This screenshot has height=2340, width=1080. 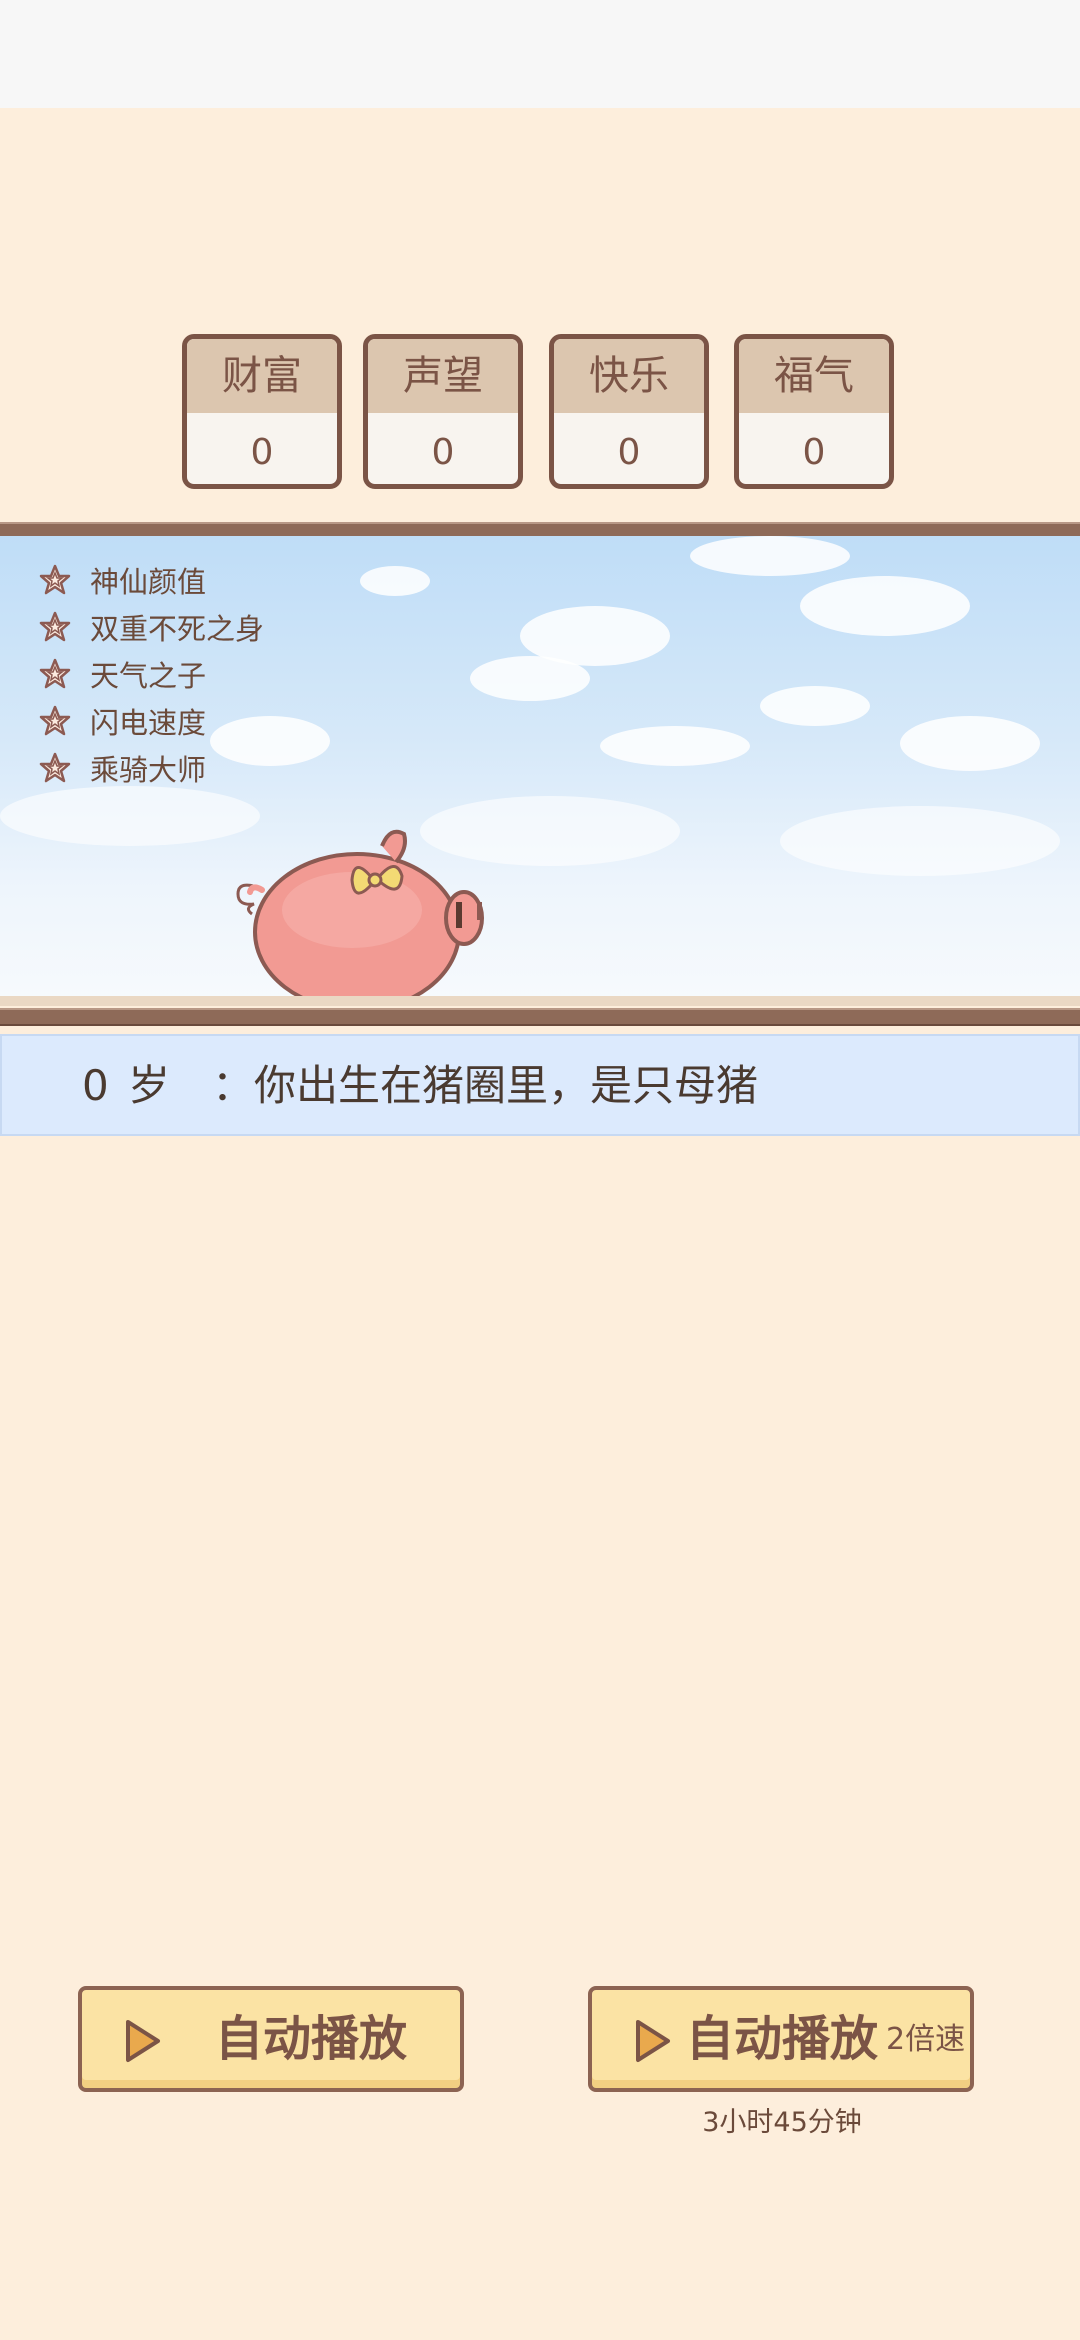 I want to click on stat-wealth: 财富 0, so click(x=262, y=411).